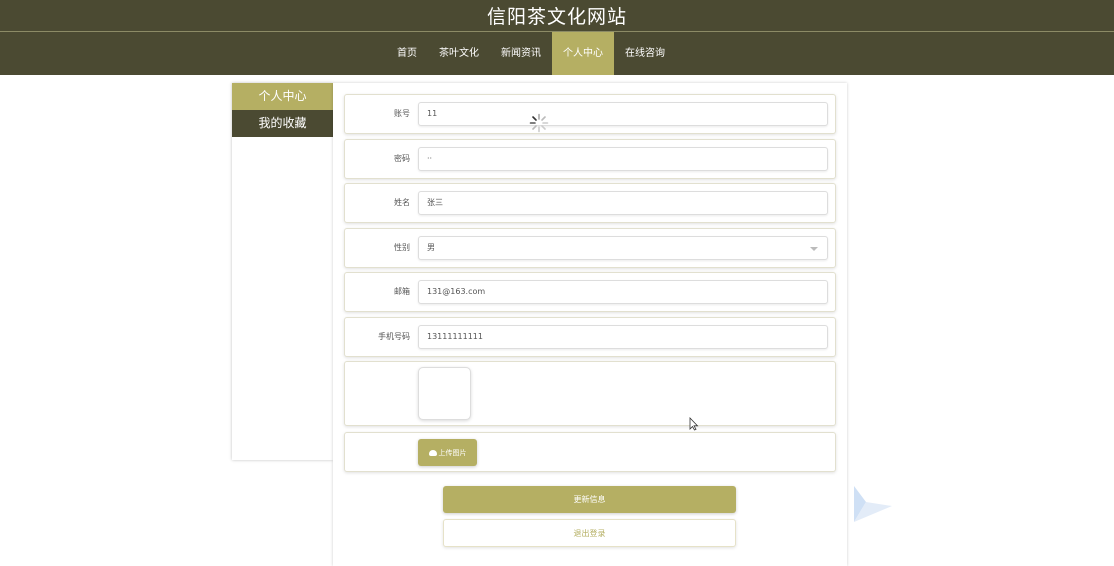 This screenshot has width=1114, height=566. What do you see at coordinates (394, 336) in the screenshot?
I see `phone-label: 手机号码` at bounding box center [394, 336].